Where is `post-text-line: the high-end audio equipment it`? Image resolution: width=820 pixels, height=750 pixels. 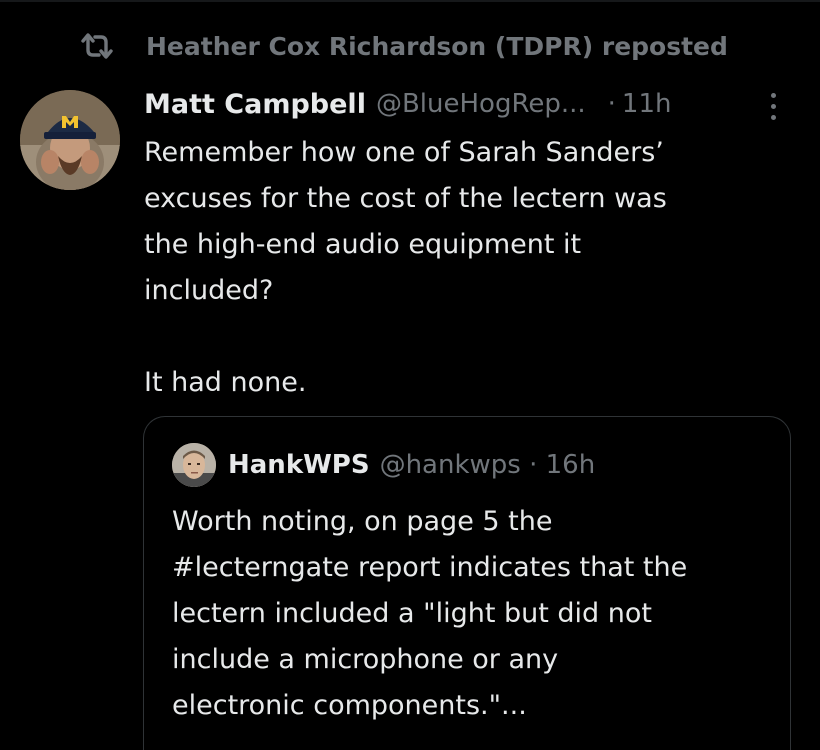 post-text-line: the high-end audio equipment it is located at coordinates (363, 244).